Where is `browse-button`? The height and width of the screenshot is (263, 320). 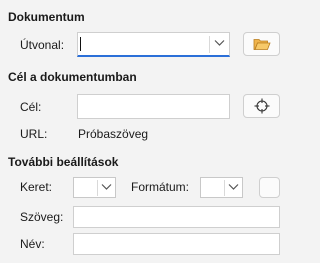
browse-button is located at coordinates (261, 44).